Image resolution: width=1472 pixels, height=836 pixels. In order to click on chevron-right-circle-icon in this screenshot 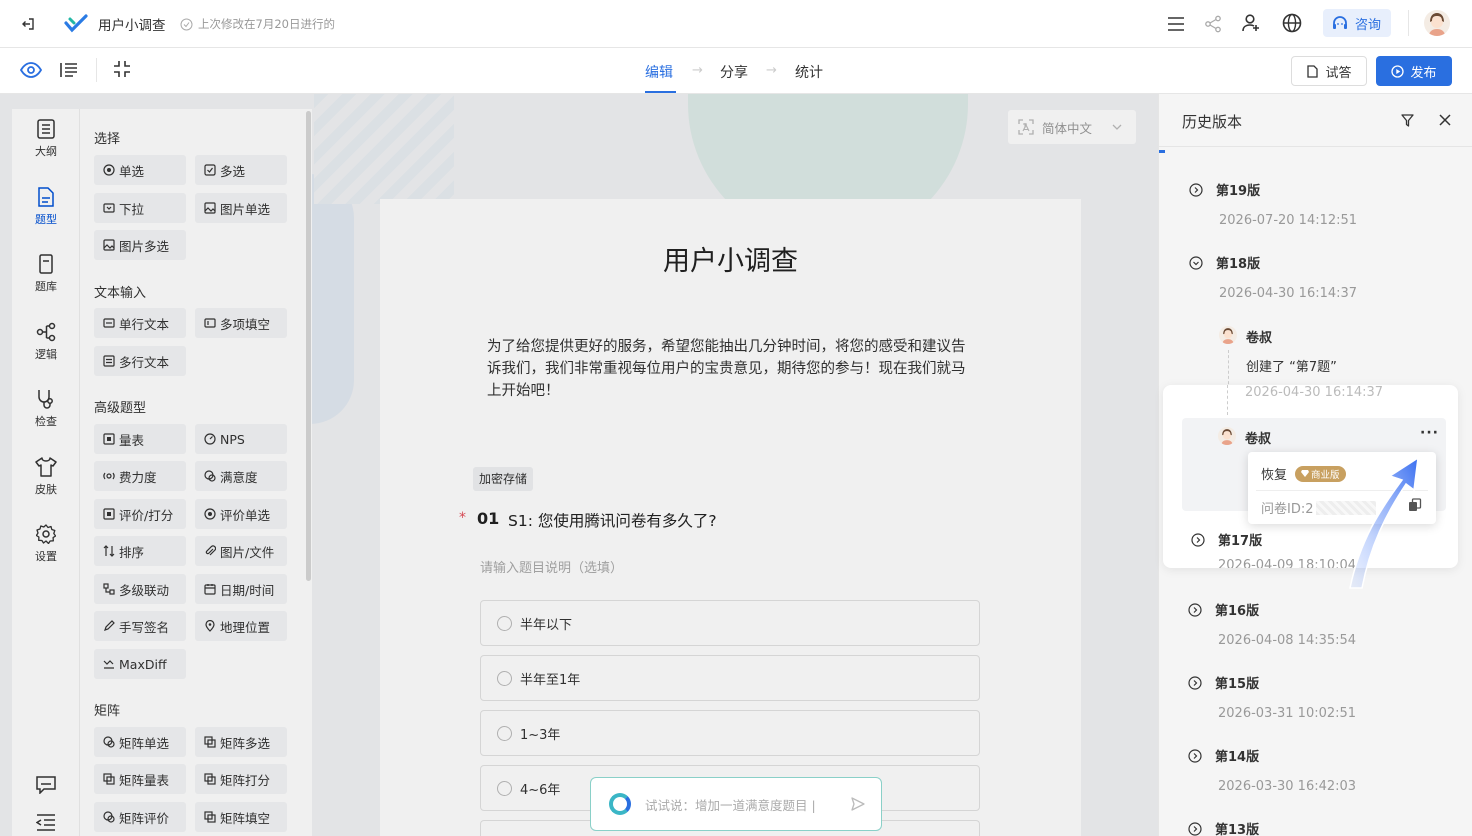, I will do `click(1198, 539)`.